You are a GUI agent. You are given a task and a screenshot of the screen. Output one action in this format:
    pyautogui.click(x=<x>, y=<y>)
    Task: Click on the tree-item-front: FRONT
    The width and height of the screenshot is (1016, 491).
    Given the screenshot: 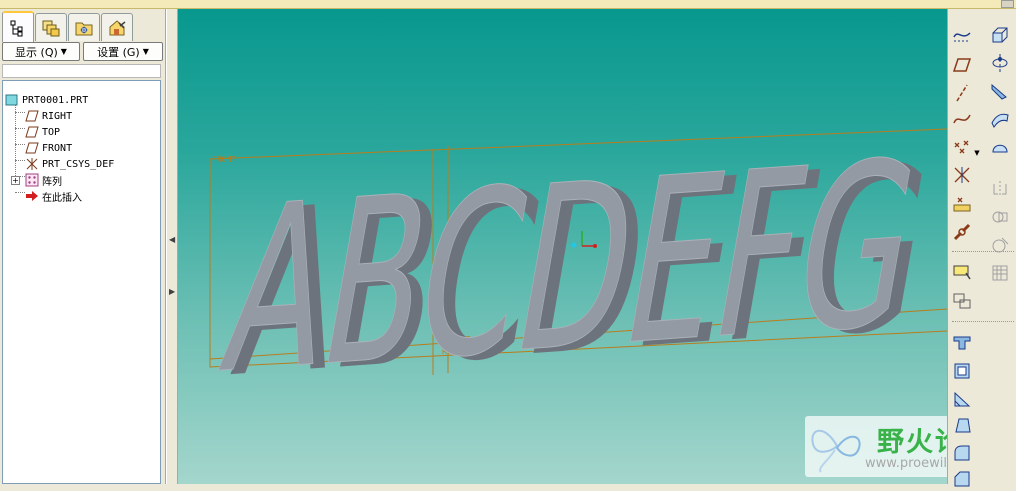 What is the action you would take?
    pyautogui.click(x=48, y=148)
    